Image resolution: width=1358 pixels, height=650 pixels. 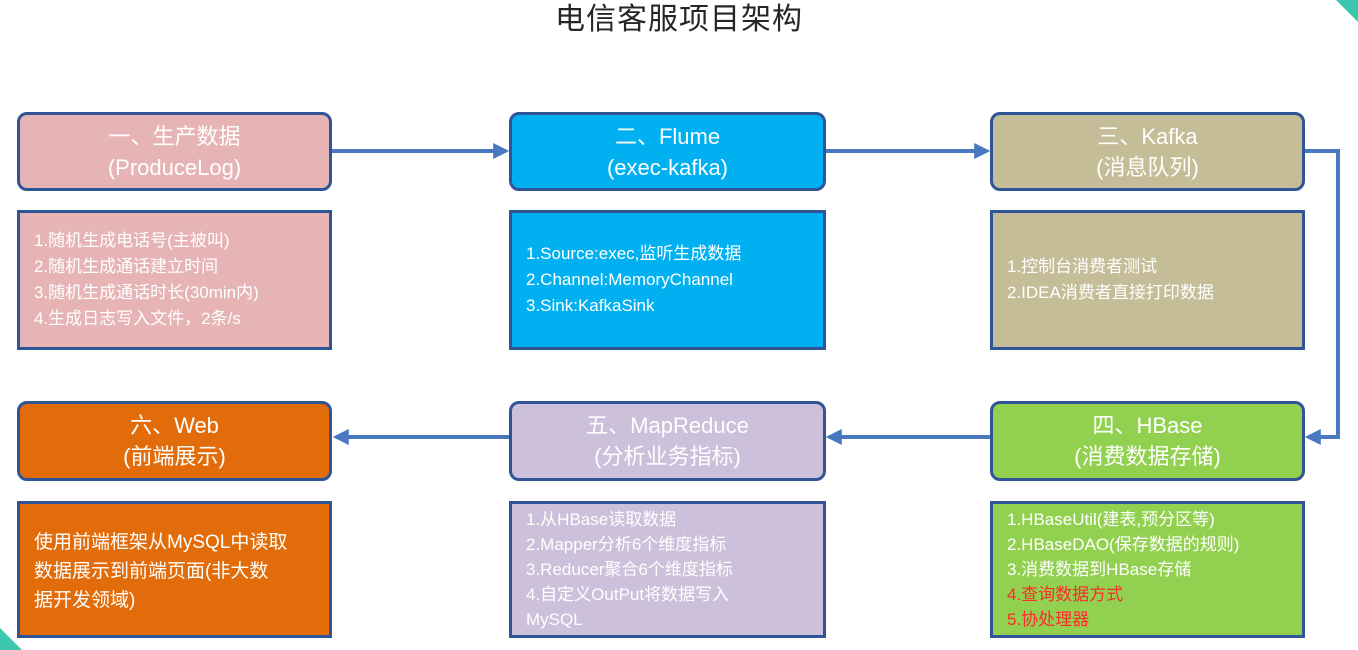 I want to click on detail-item: 1.从HBase读取数据, so click(x=601, y=519).